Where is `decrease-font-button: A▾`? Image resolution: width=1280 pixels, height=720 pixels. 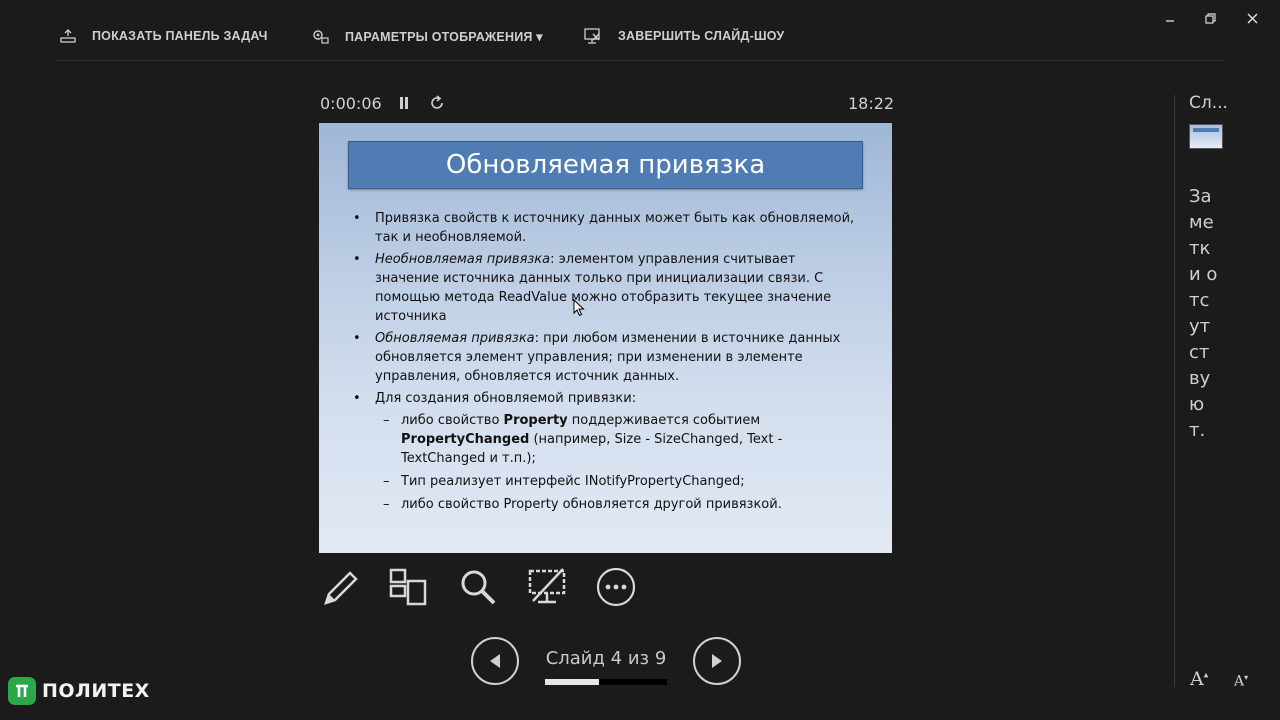 decrease-font-button: A▾ is located at coordinates (1241, 681).